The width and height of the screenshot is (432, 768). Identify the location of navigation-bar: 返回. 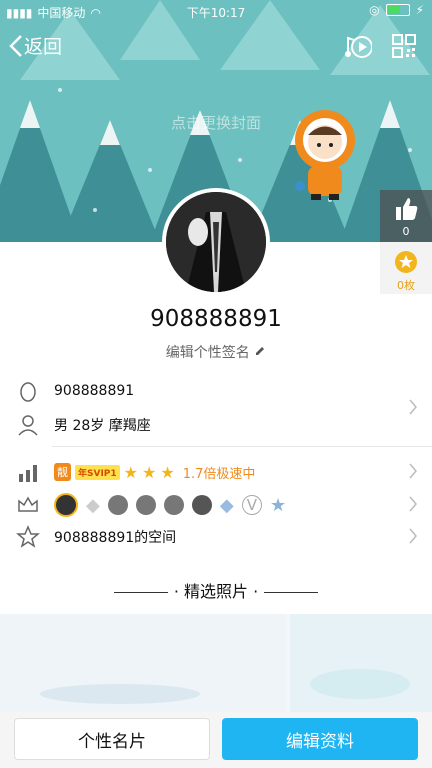
(216, 46).